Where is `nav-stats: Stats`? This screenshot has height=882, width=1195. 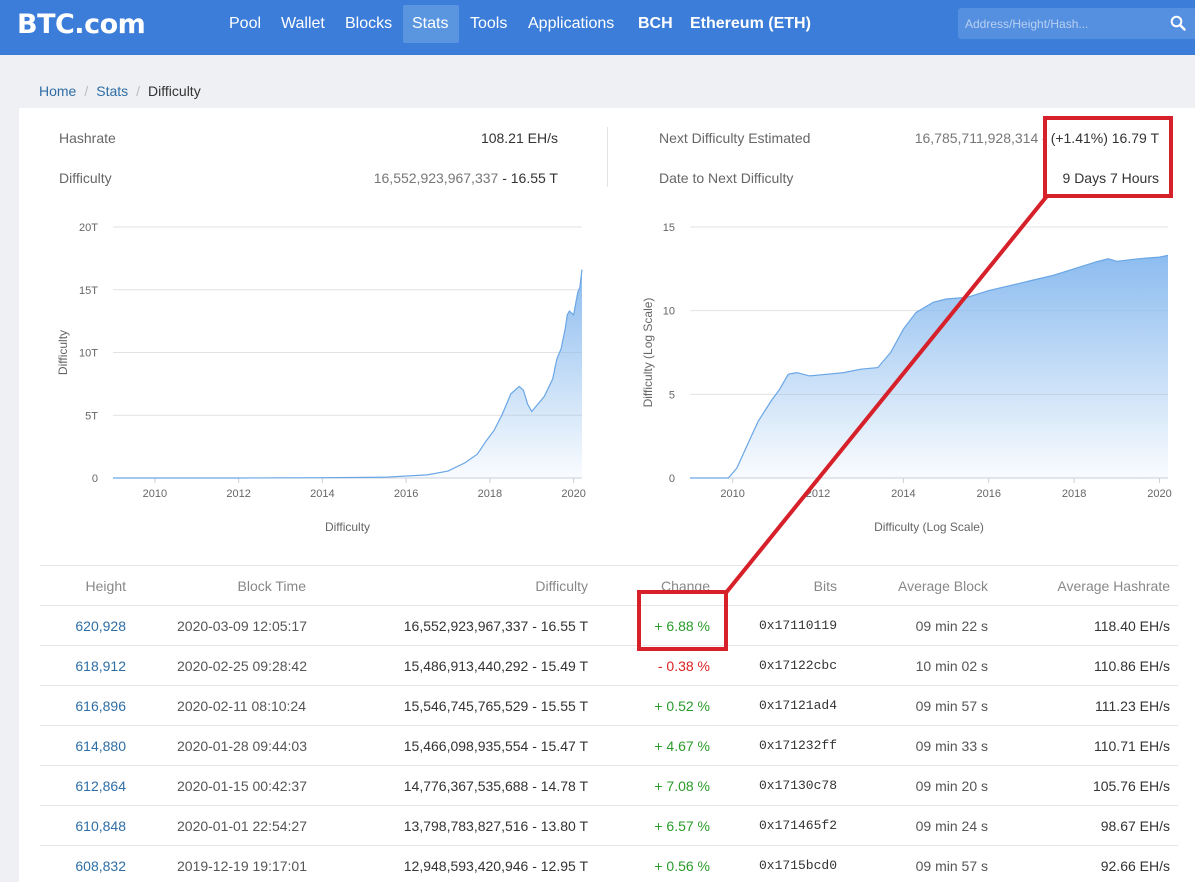 nav-stats: Stats is located at coordinates (431, 24).